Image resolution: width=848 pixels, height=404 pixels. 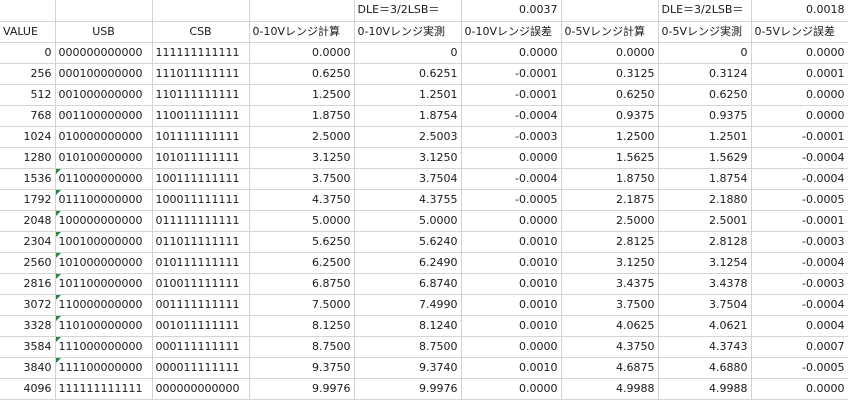 I want to click on cell-5v-measured: 4.6880, so click(x=705, y=368).